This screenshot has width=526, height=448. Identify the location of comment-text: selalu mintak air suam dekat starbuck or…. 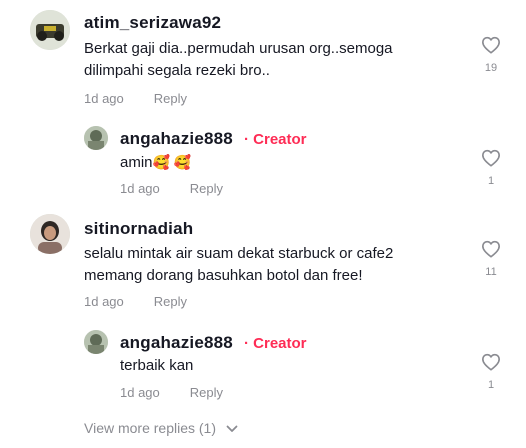
(238, 265).